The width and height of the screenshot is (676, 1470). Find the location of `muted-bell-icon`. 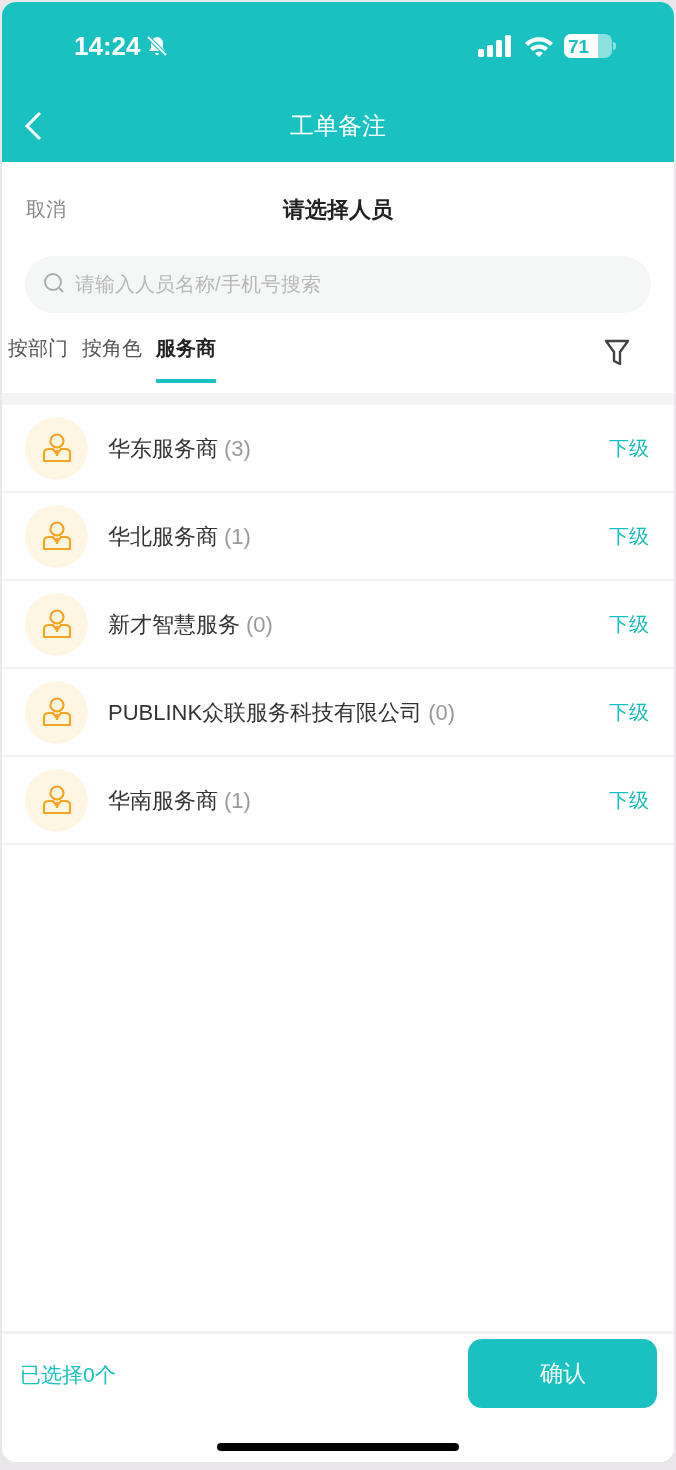

muted-bell-icon is located at coordinates (156, 46).